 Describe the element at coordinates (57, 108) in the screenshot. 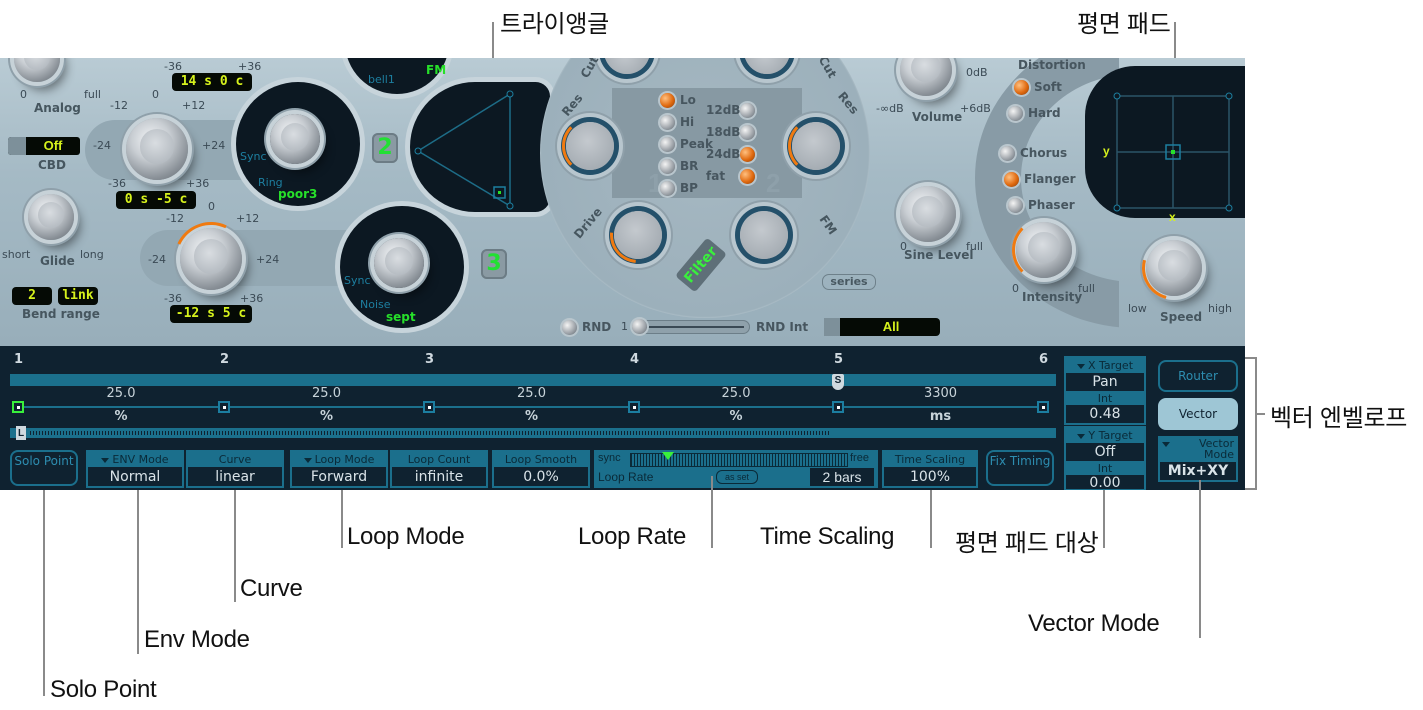

I see `analog-label: Analog` at that location.